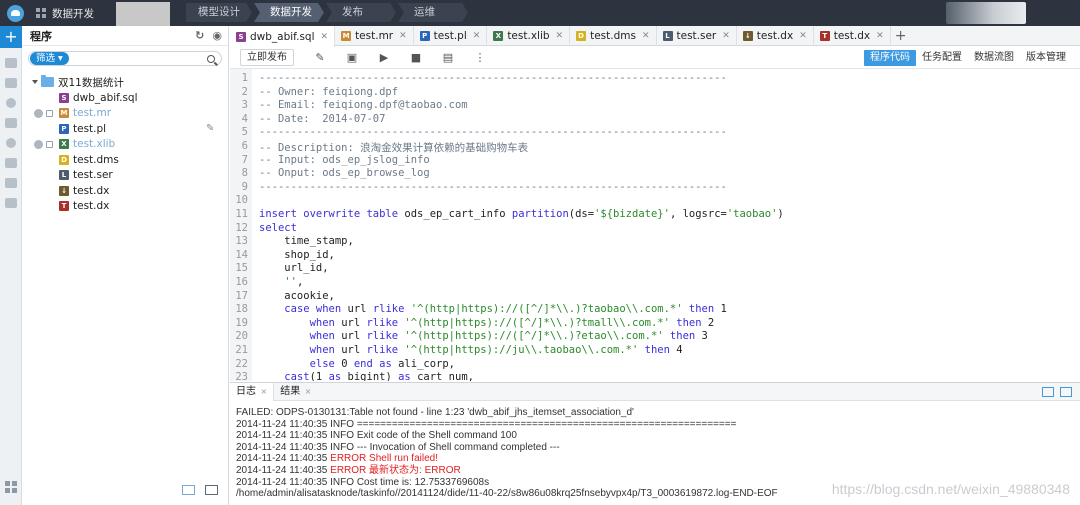 The image size is (1080, 505). Describe the element at coordinates (347, 363) in the screenshot. I see `code-token: 0` at that location.